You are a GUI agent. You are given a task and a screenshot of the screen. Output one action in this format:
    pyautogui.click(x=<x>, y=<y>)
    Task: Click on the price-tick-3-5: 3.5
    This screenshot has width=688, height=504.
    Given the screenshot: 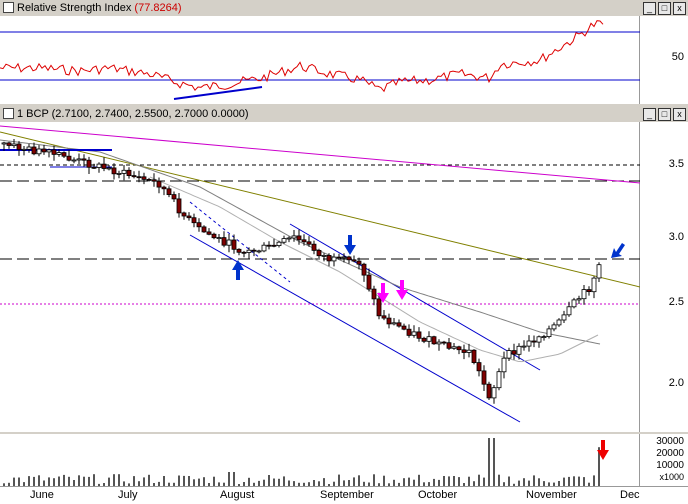 What is the action you would take?
    pyautogui.click(x=676, y=164)
    